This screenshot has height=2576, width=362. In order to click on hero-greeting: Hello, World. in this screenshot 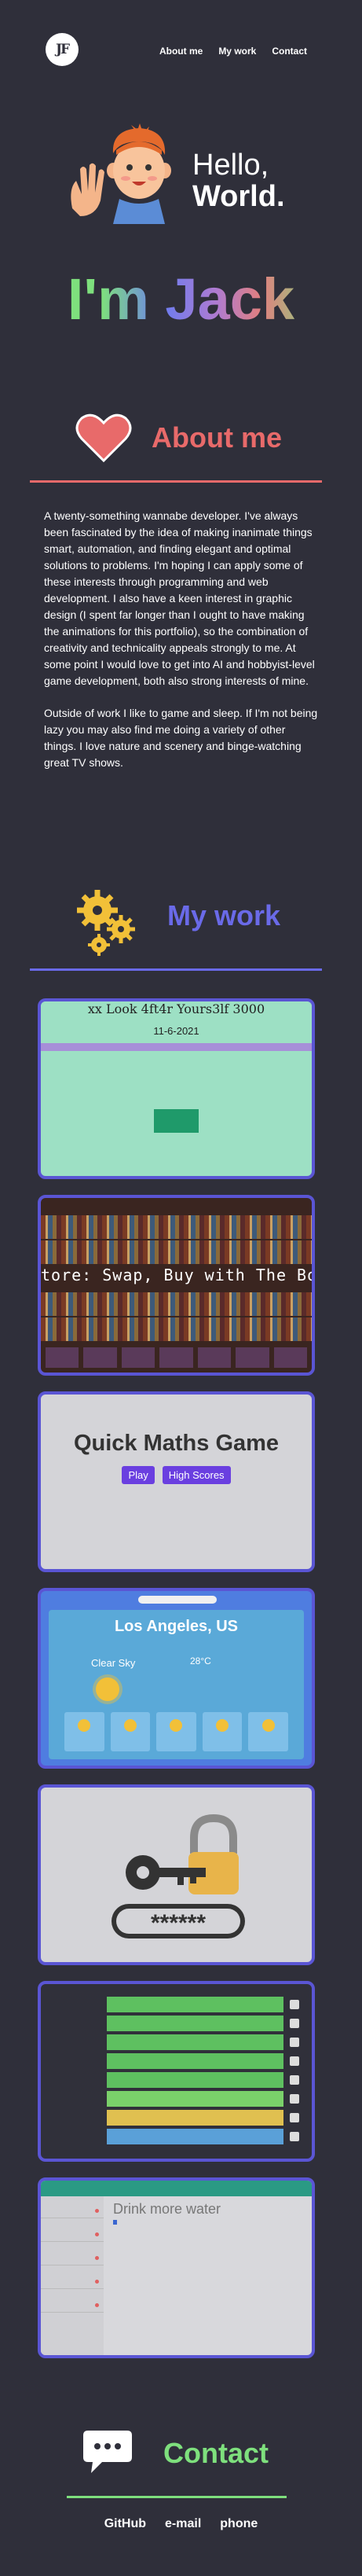, I will do `click(239, 180)`.